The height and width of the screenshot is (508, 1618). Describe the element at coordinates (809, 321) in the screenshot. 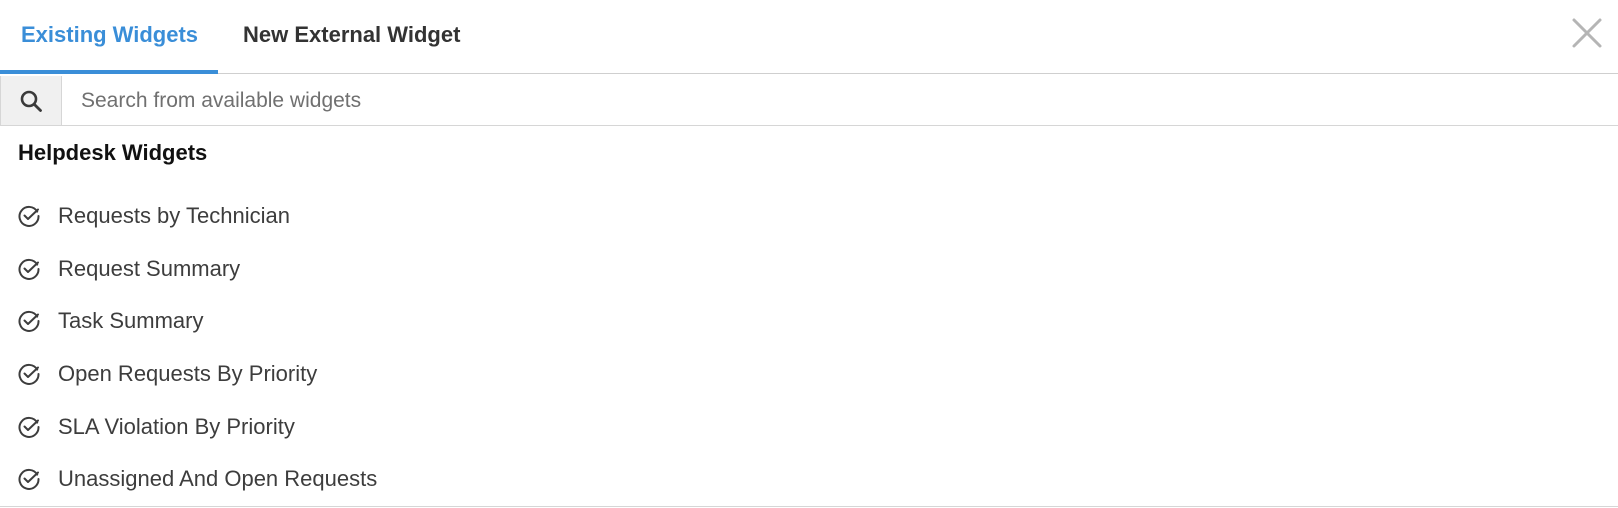

I see `widget-item-task-summary: Task Summary` at that location.